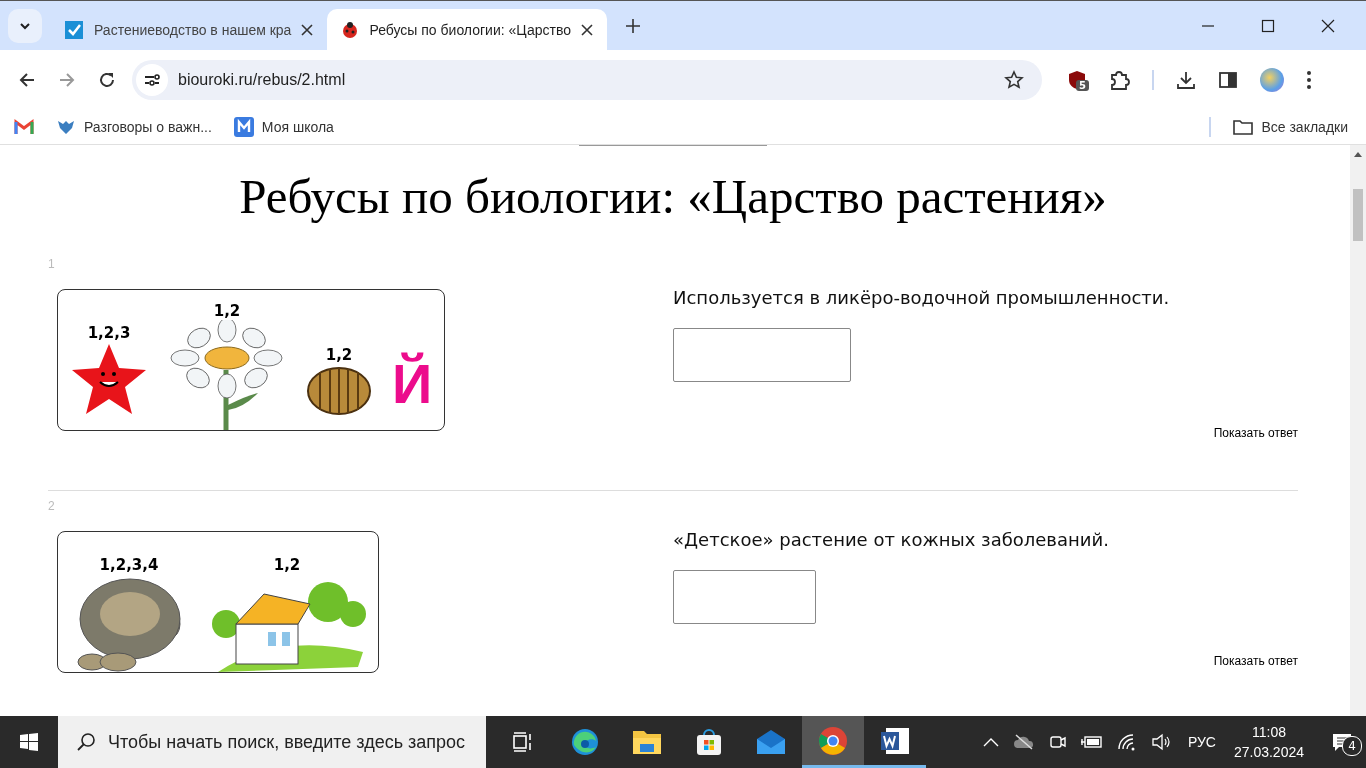 The height and width of the screenshot is (768, 1366). I want to click on shopping-bag-icon, so click(709, 742).